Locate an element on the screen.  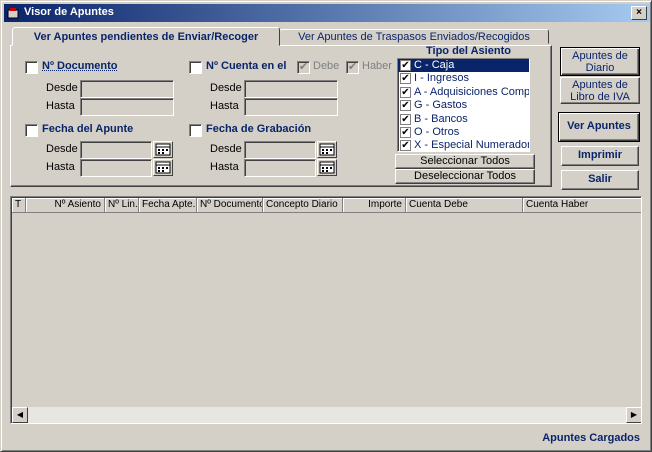
fecha-grabacion-desde-calendar-button is located at coordinates (327, 149).